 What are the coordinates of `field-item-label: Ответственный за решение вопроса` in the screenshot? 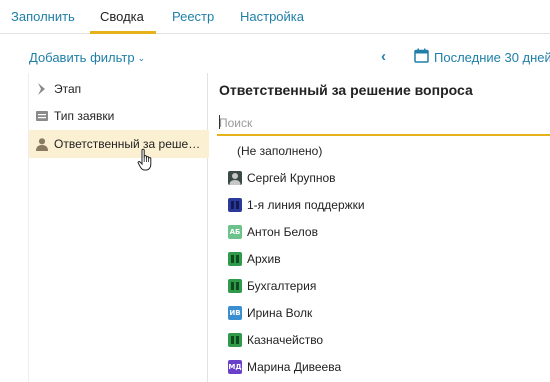 It's located at (130, 144).